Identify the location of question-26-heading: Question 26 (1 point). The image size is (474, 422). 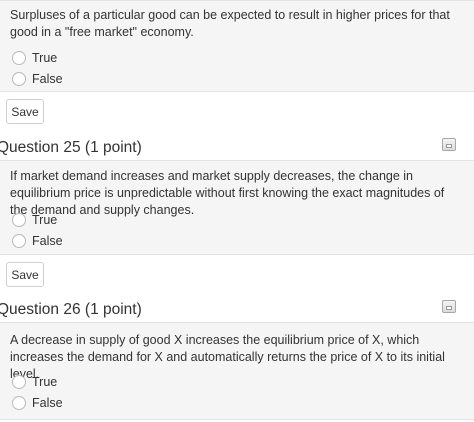
(71, 310).